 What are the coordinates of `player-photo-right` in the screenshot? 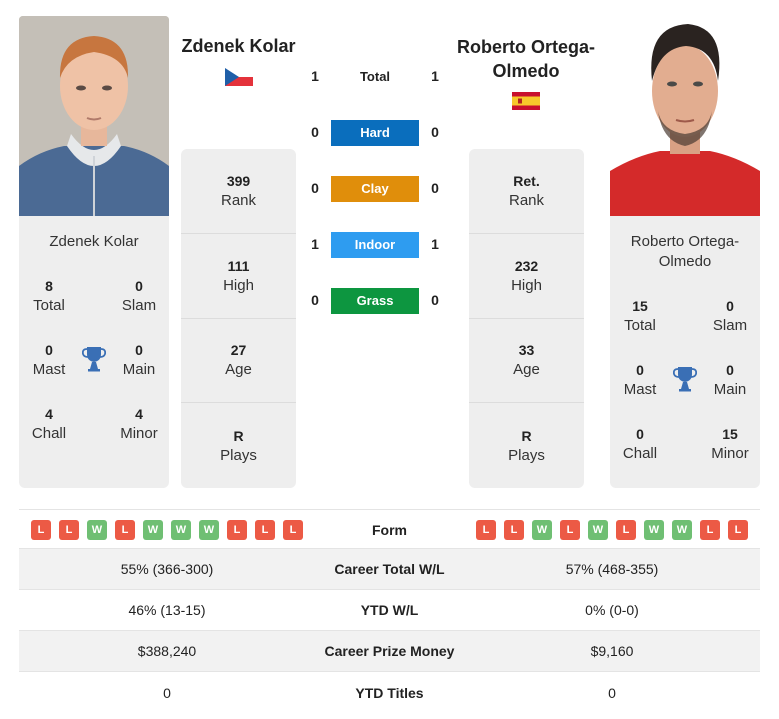 It's located at (685, 116).